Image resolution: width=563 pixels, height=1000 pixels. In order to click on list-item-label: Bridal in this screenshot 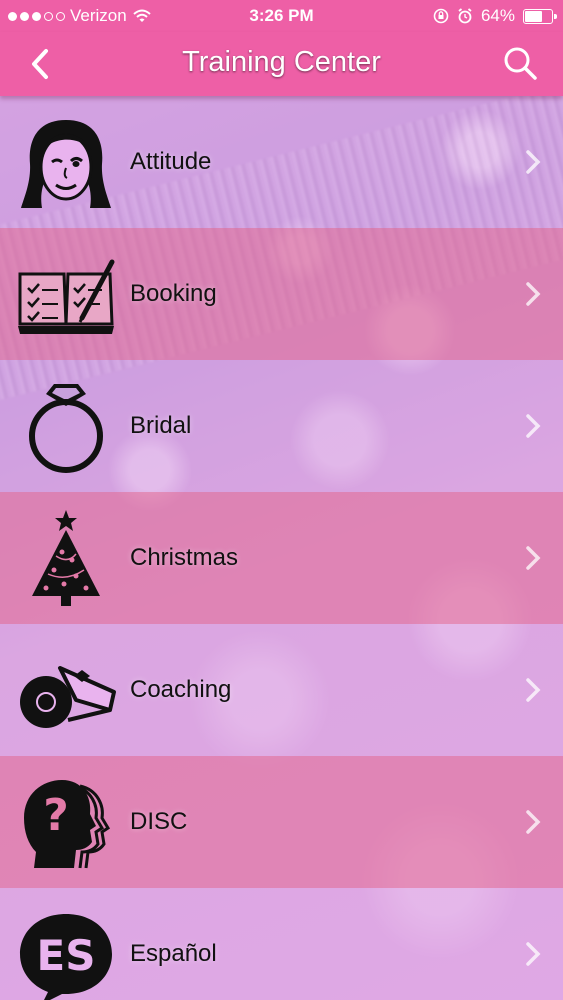, I will do `click(161, 425)`.